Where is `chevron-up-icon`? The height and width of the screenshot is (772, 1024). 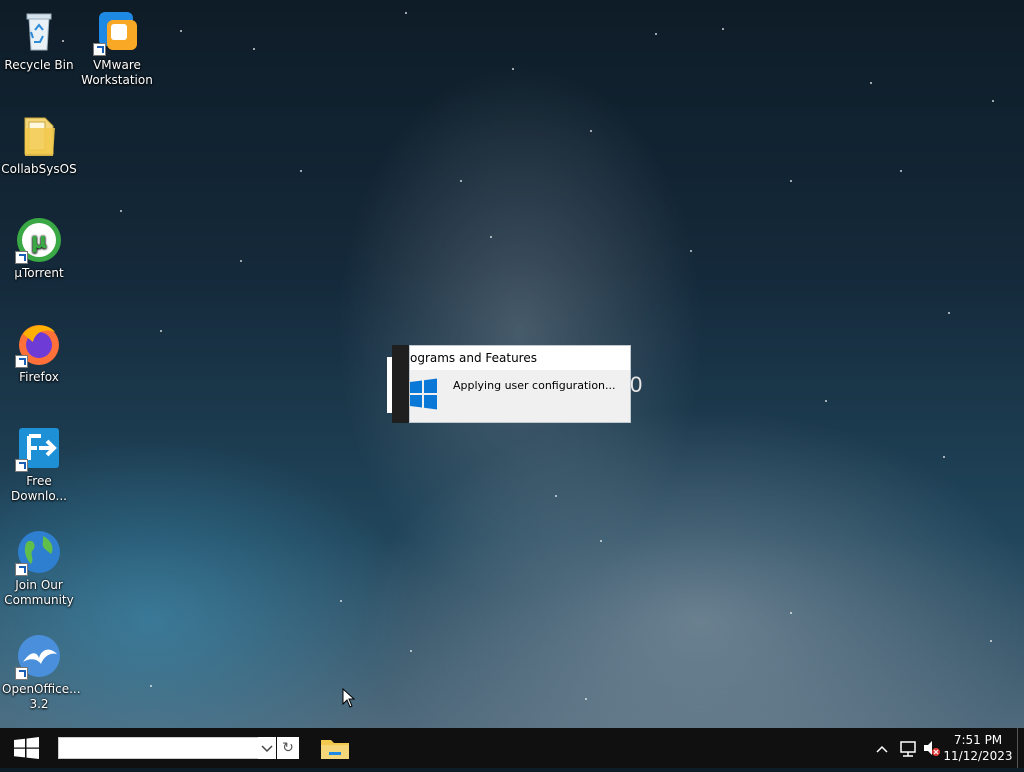 chevron-up-icon is located at coordinates (882, 749).